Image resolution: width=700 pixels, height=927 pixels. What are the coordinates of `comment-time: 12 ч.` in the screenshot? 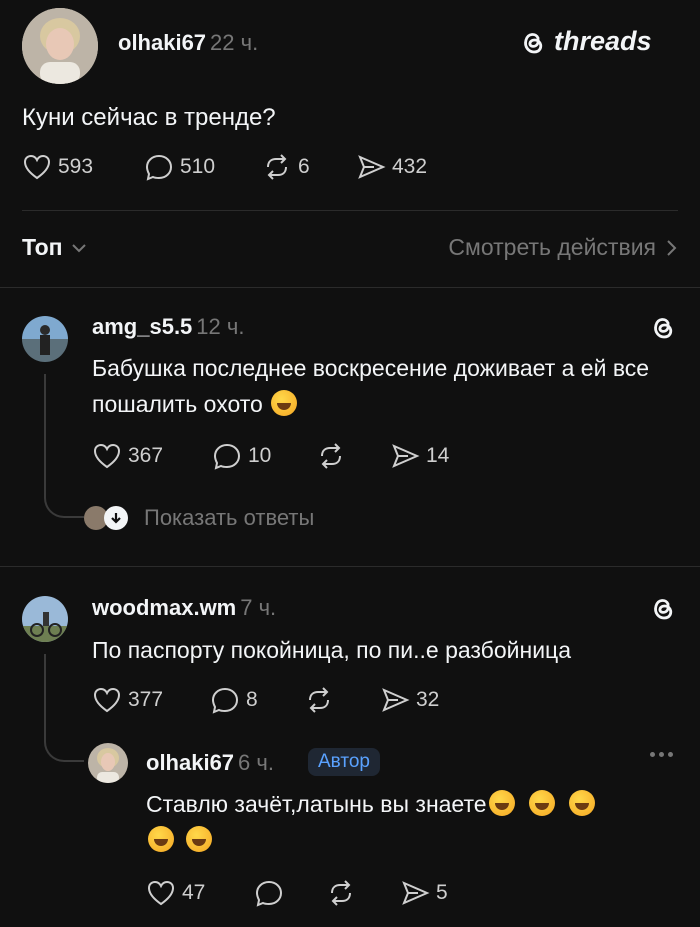 It's located at (220, 326).